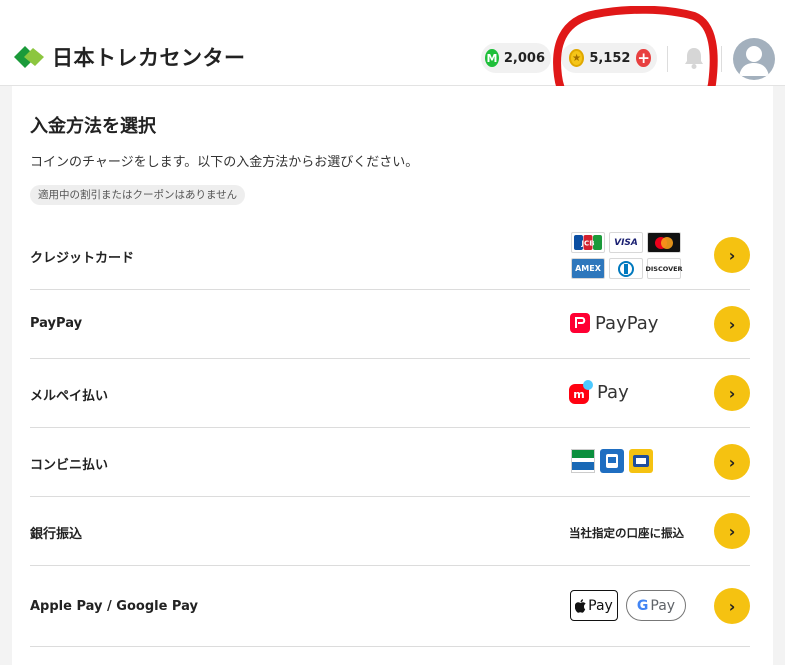  Describe the element at coordinates (390, 606) in the screenshot. I see `method-row-apple-google-pay: Apple Pay / Google Pay Pay G Pay ›` at that location.